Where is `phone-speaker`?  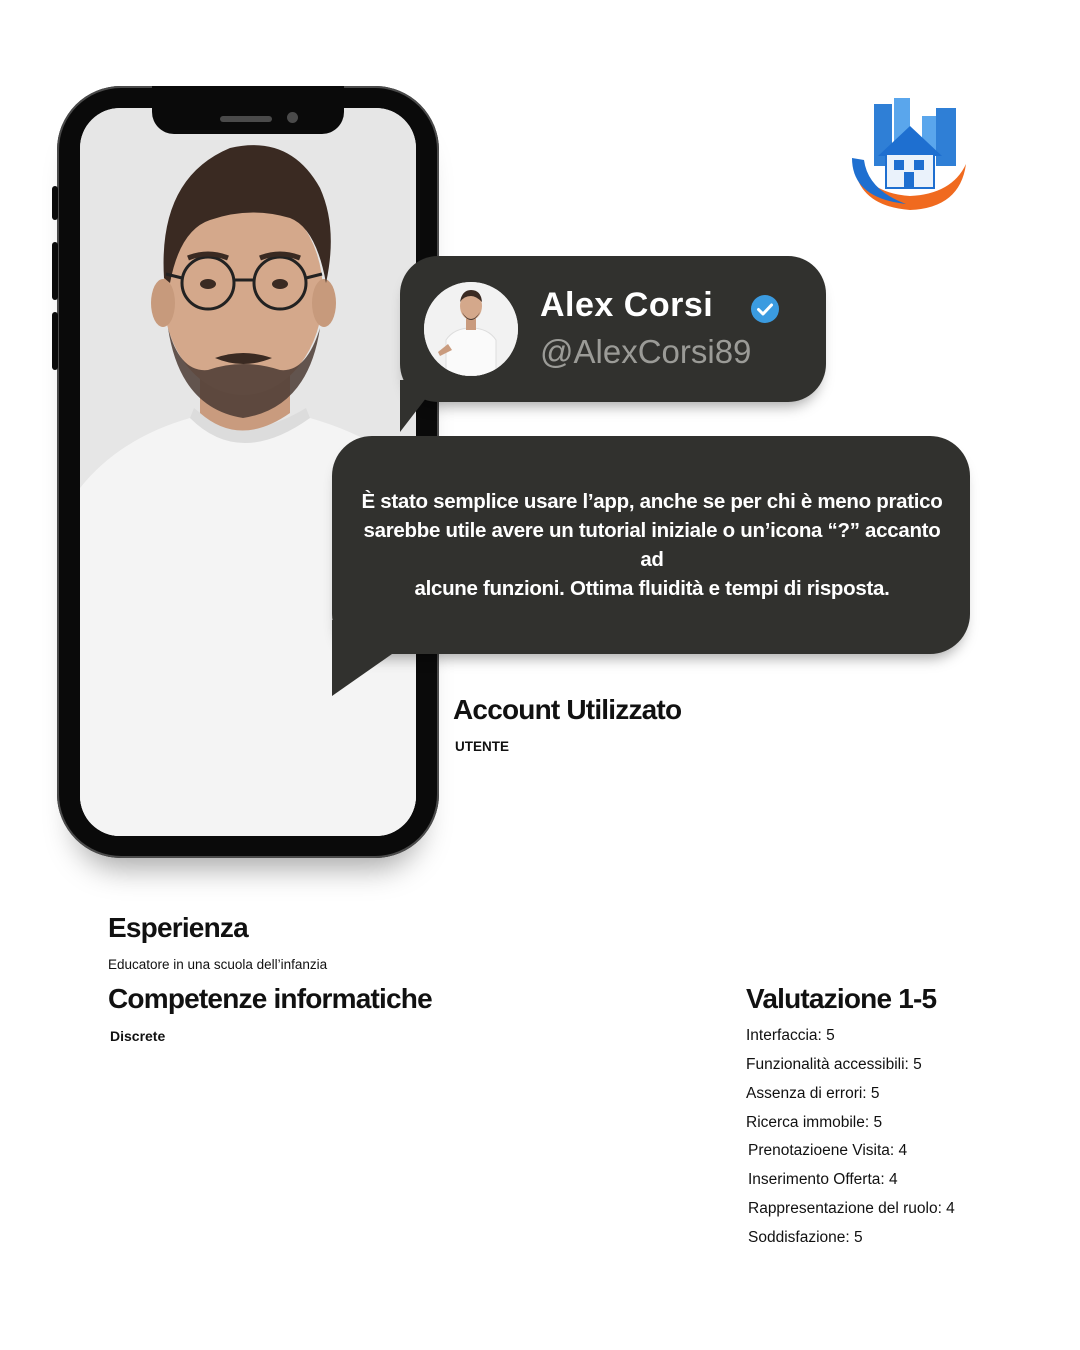
phone-speaker is located at coordinates (246, 119).